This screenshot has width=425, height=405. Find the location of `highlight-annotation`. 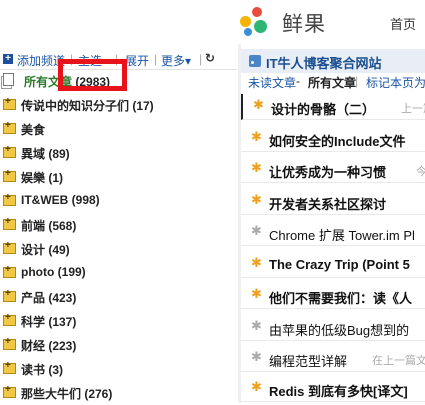

highlight-annotation is located at coordinates (92, 75).